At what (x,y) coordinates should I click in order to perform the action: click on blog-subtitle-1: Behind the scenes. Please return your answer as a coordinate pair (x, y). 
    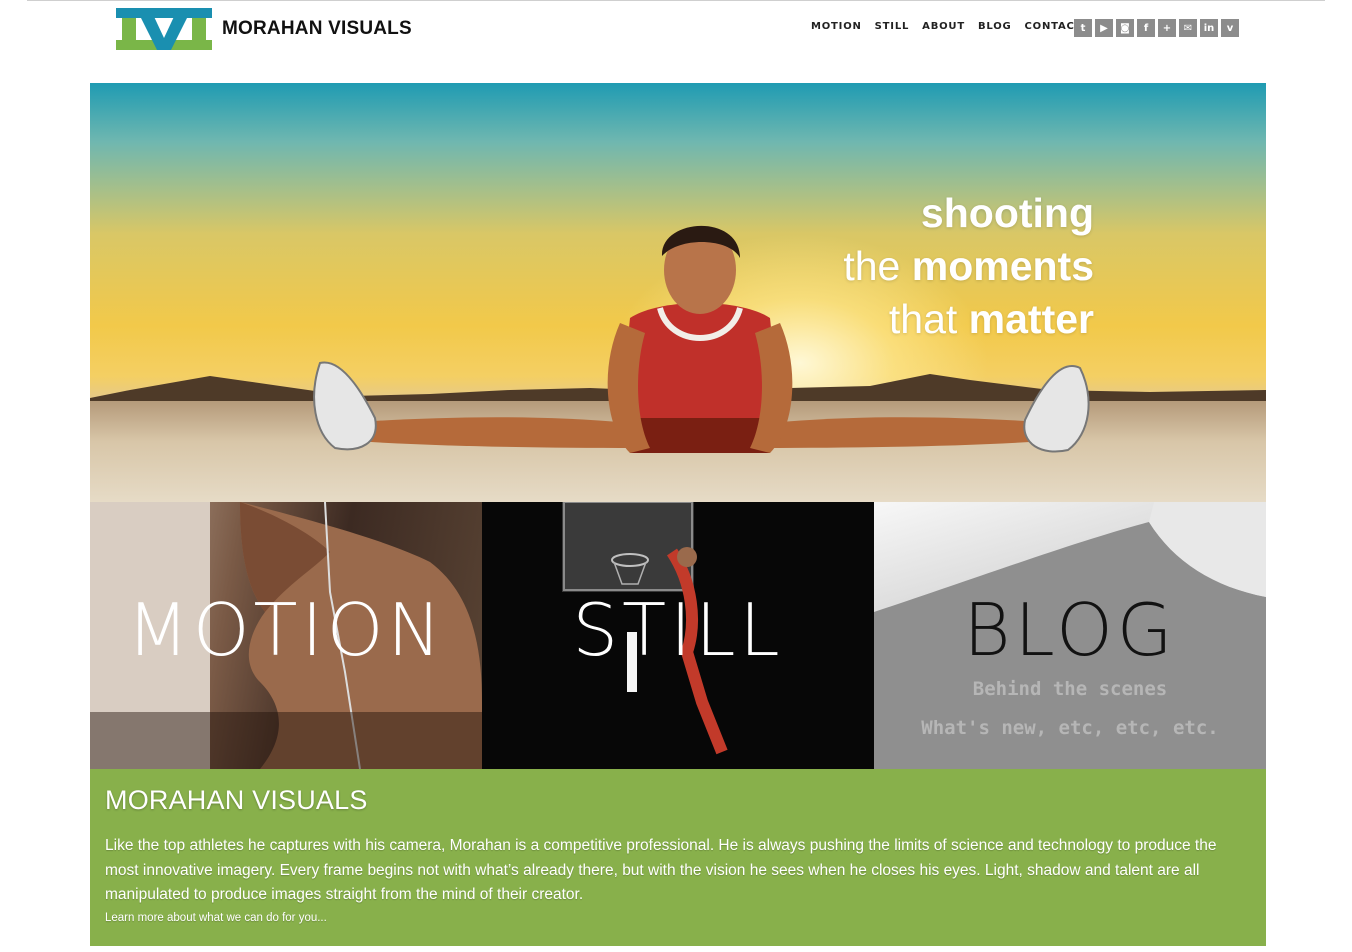
    Looking at the image, I should click on (1070, 689).